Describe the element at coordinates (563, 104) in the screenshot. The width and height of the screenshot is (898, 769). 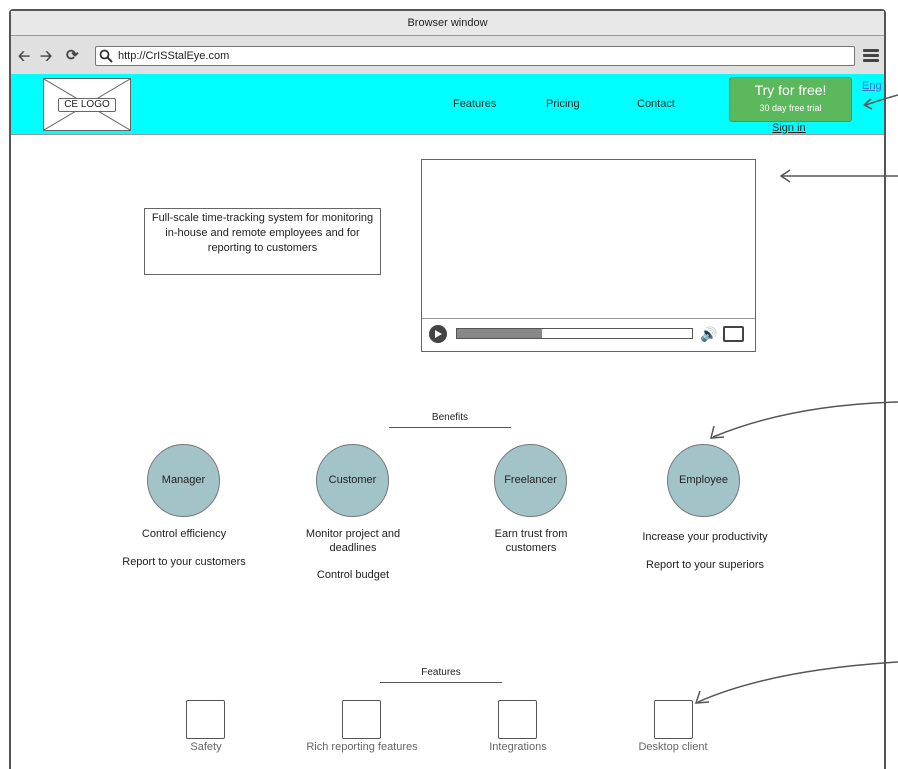
I see `nav-pricing: Pricing` at that location.